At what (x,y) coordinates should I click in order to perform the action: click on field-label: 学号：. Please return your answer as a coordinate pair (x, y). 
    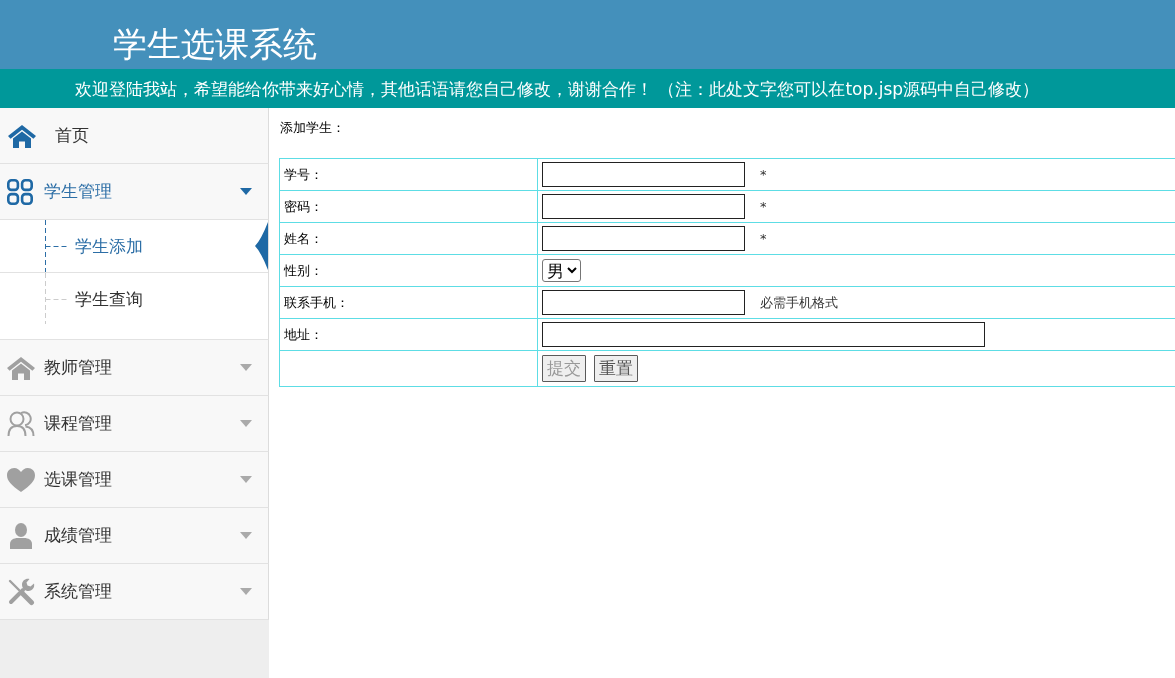
    Looking at the image, I should click on (408, 174).